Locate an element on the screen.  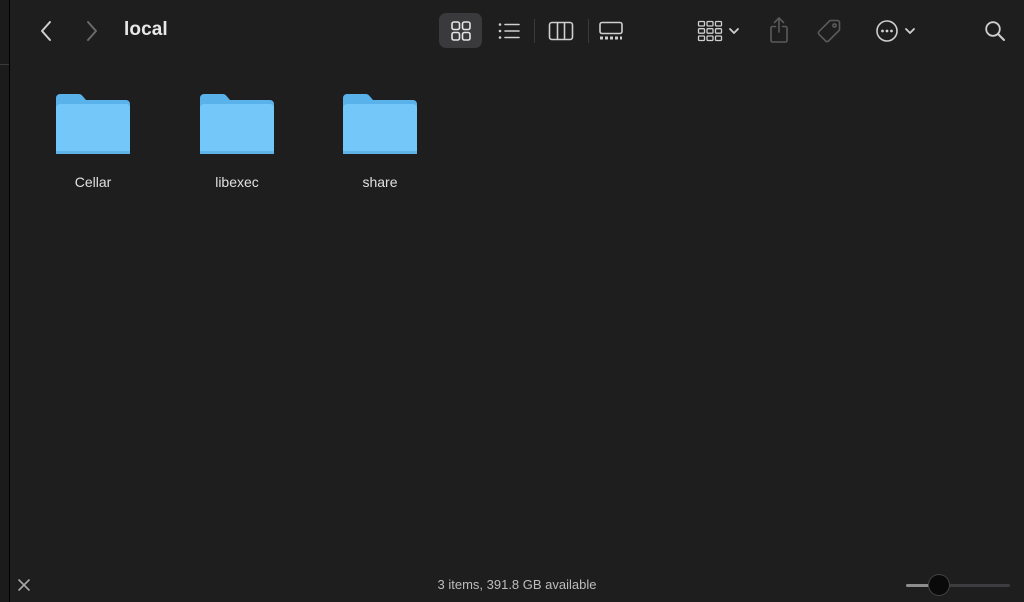
status-text: 3 items, 391.8 GB available is located at coordinates (517, 584).